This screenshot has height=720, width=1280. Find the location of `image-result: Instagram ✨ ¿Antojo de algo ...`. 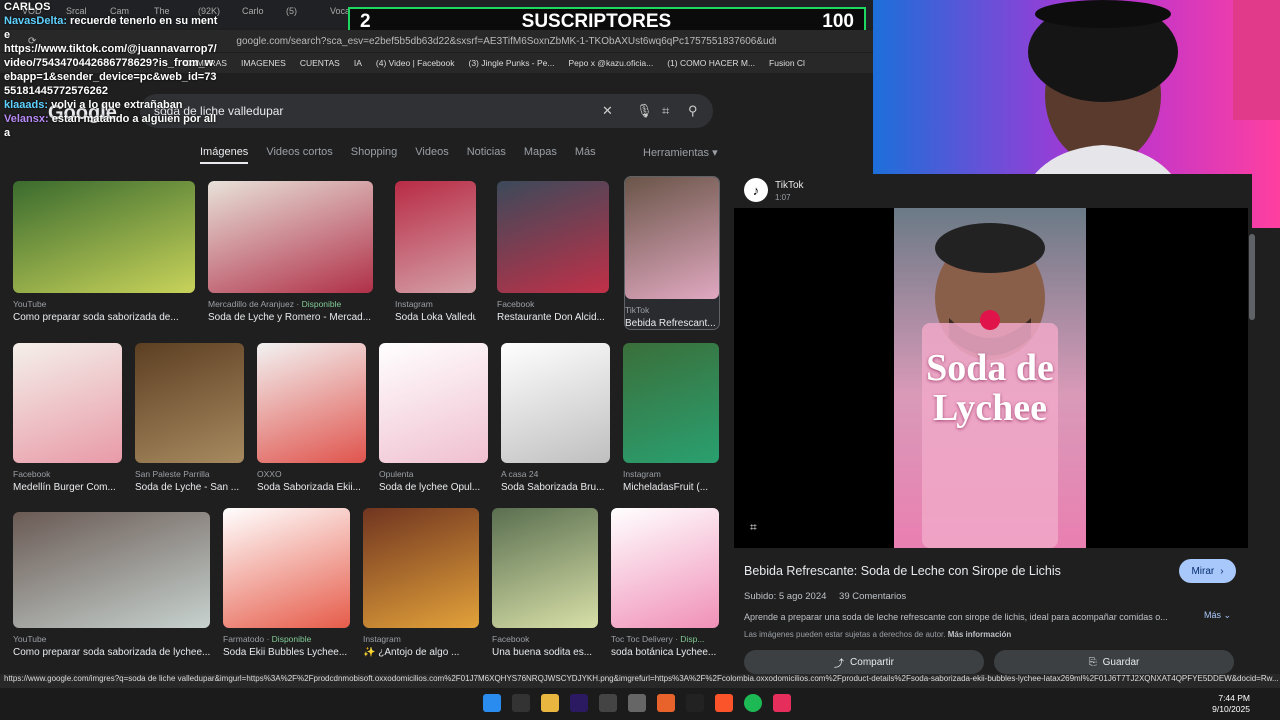

image-result: Instagram ✨ ¿Antojo de algo ... is located at coordinates (421, 583).